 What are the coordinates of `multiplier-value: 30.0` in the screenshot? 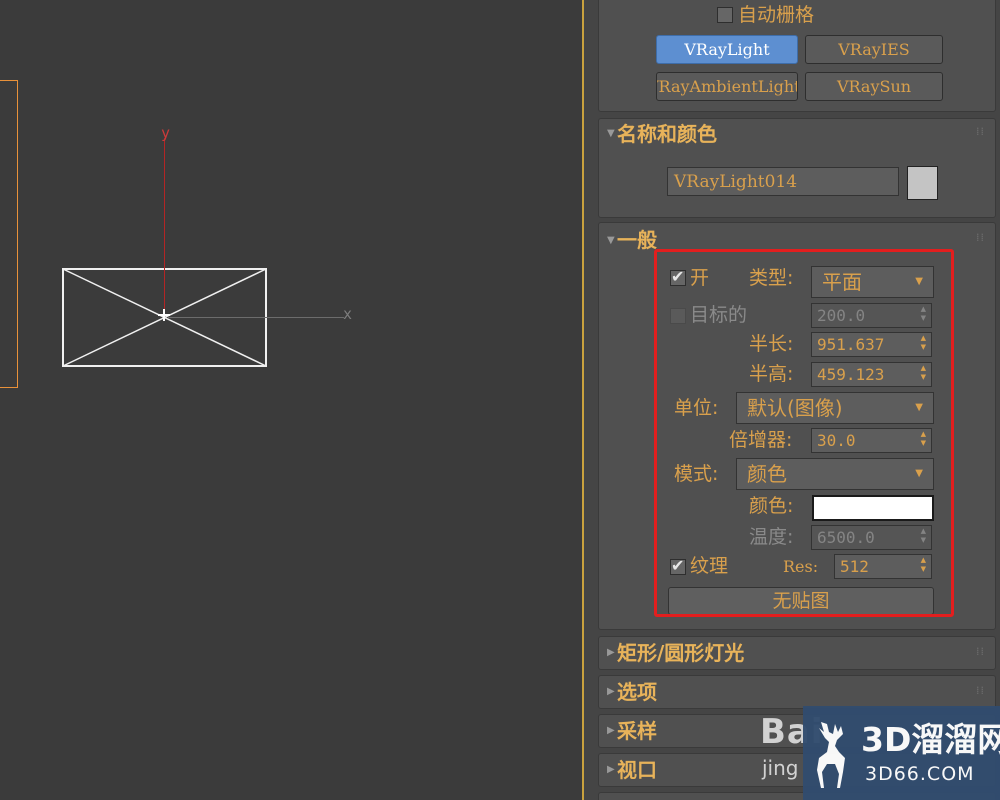 It's located at (836, 440).